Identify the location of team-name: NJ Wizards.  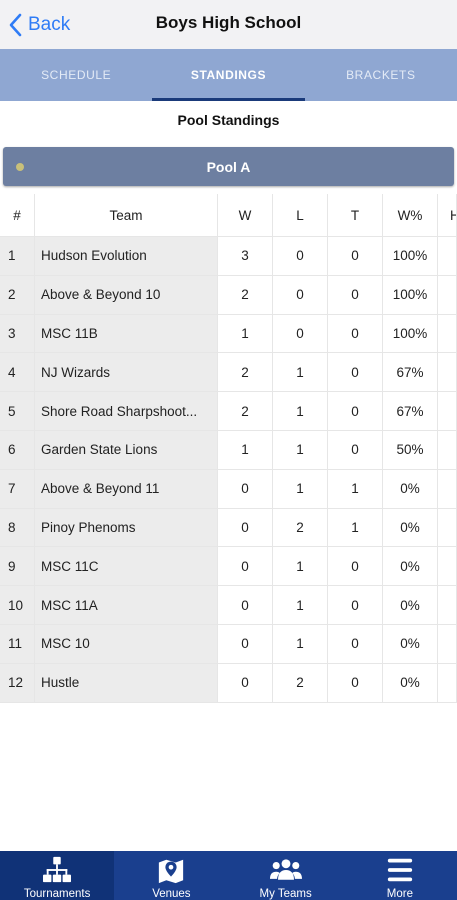
(76, 372).